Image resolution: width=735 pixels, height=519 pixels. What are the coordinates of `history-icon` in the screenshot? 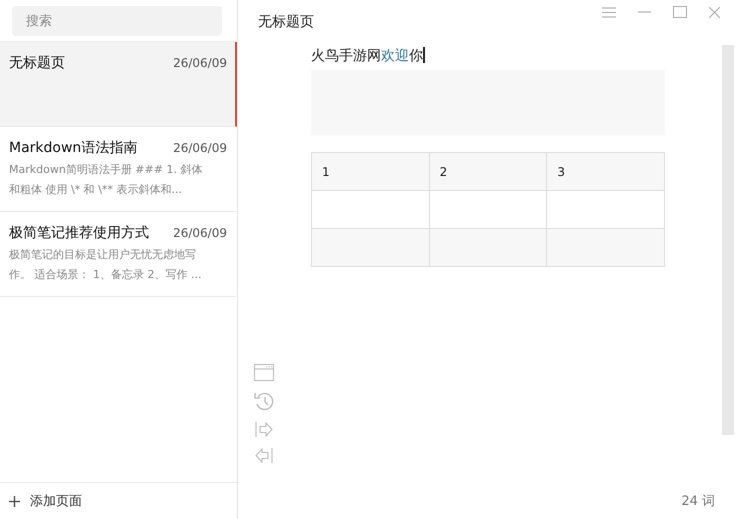 It's located at (264, 401).